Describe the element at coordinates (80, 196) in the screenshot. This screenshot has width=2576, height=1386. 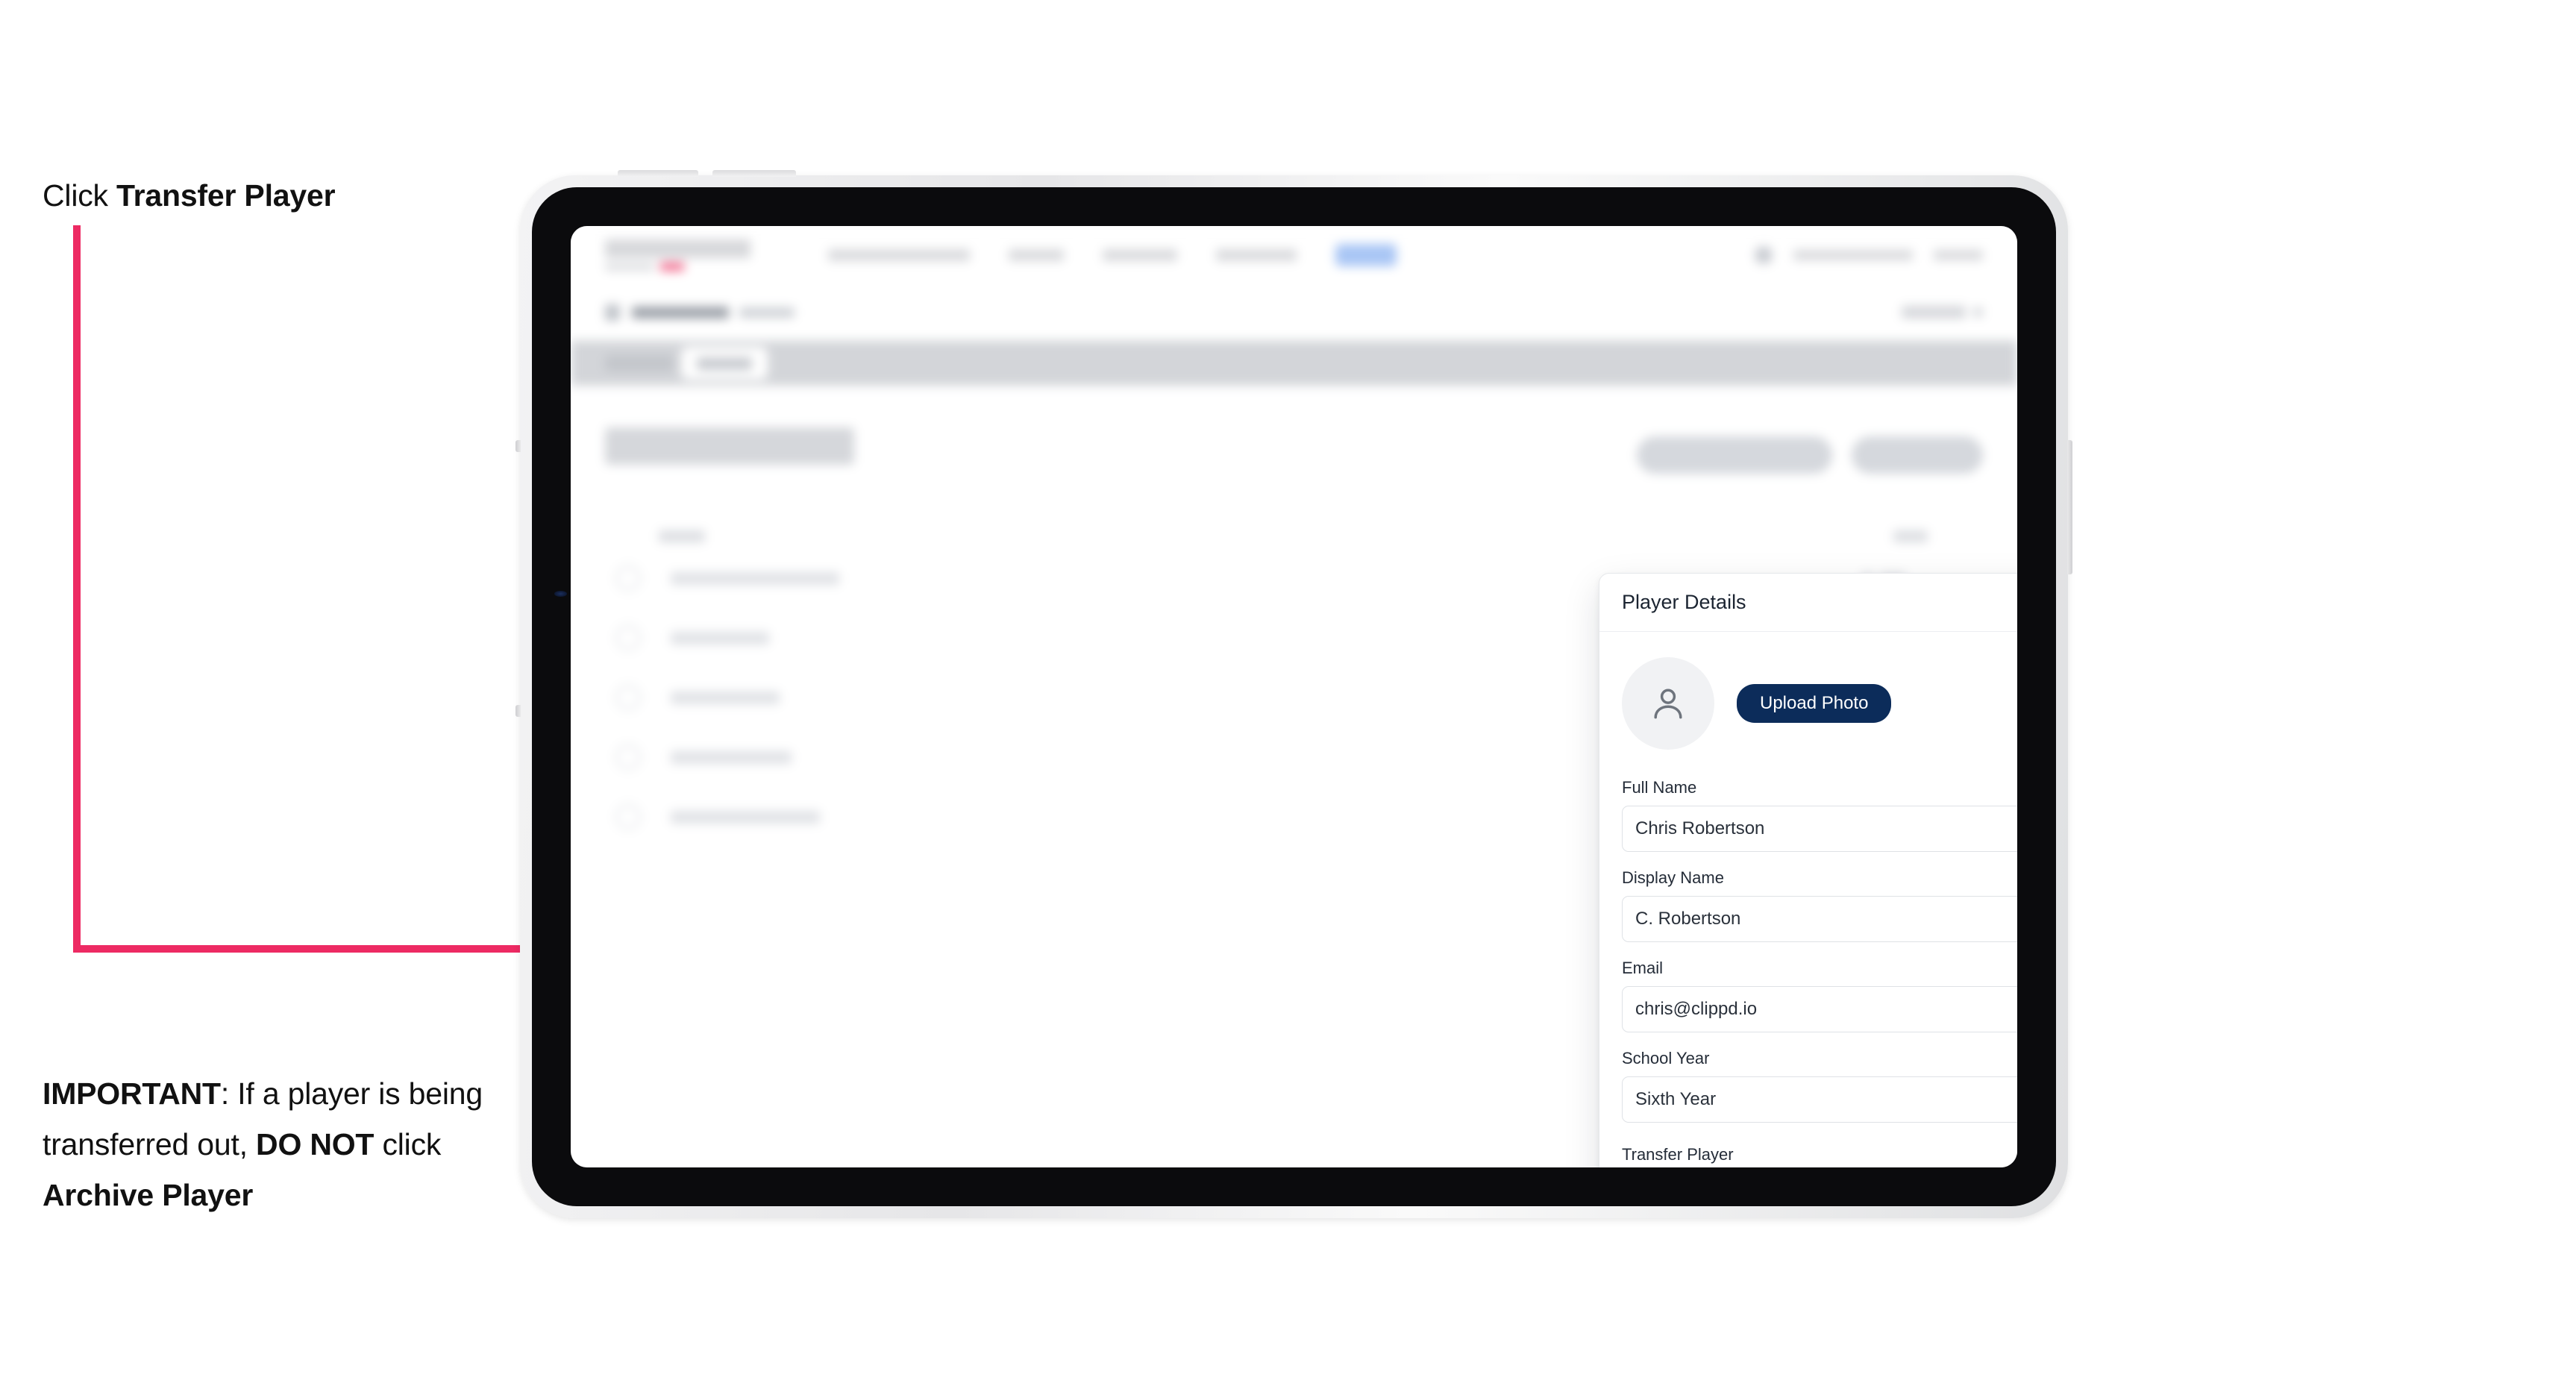
I see `annotation-top-prefix: Click` at that location.